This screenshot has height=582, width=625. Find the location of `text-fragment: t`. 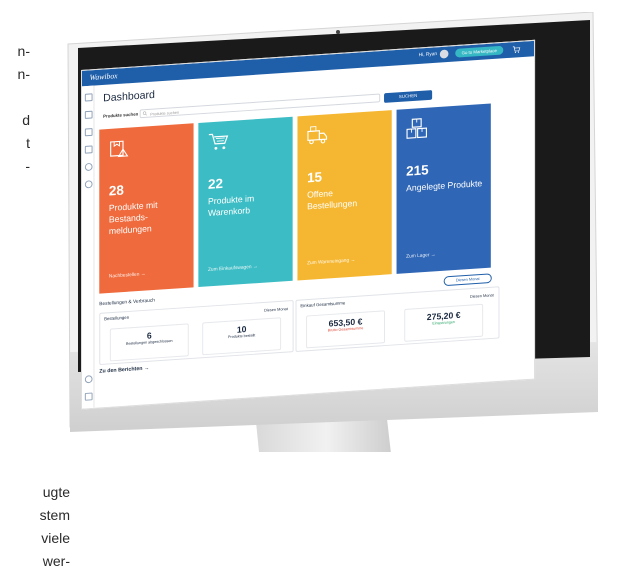

text-fragment: t is located at coordinates (28, 143).